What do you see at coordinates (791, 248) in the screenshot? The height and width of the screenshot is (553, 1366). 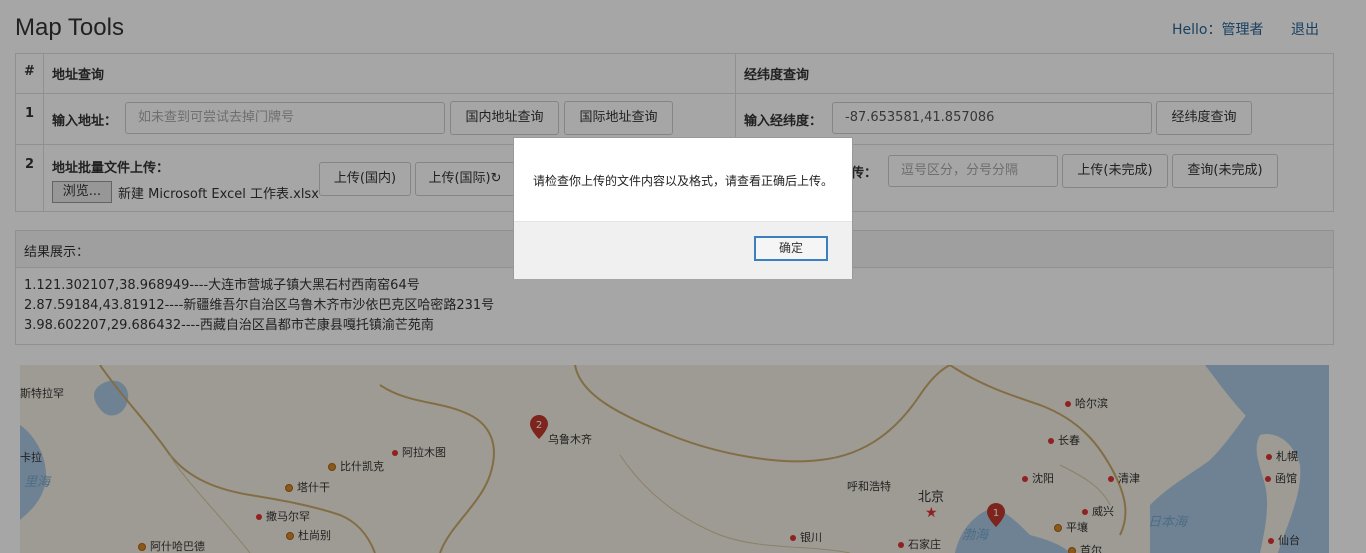 I see `ok-button: 确定` at bounding box center [791, 248].